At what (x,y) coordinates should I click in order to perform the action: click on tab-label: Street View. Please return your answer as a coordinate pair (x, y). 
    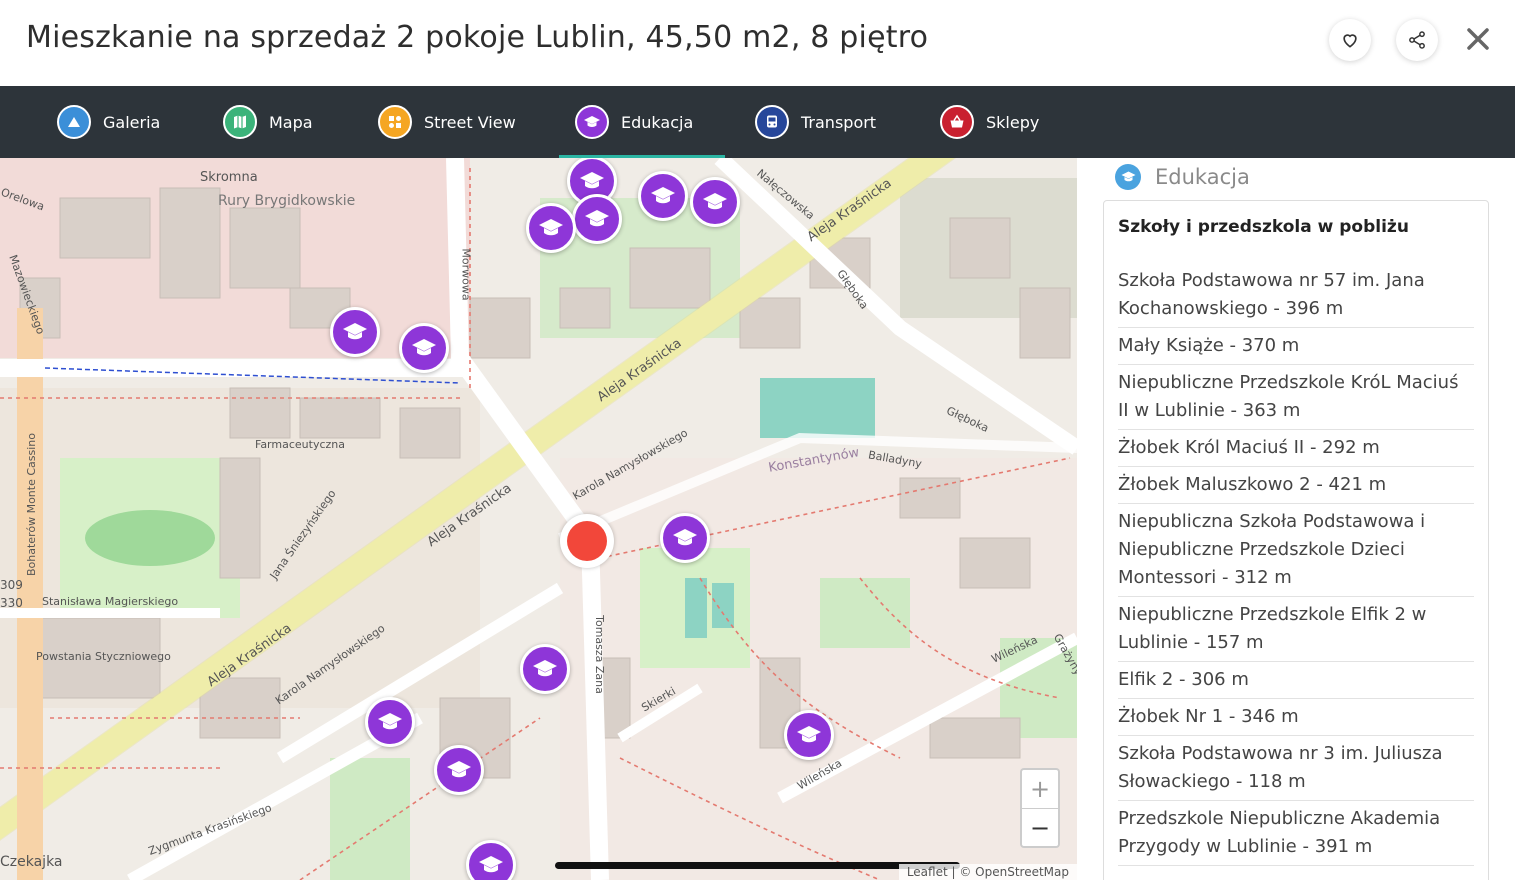
    Looking at the image, I should click on (470, 122).